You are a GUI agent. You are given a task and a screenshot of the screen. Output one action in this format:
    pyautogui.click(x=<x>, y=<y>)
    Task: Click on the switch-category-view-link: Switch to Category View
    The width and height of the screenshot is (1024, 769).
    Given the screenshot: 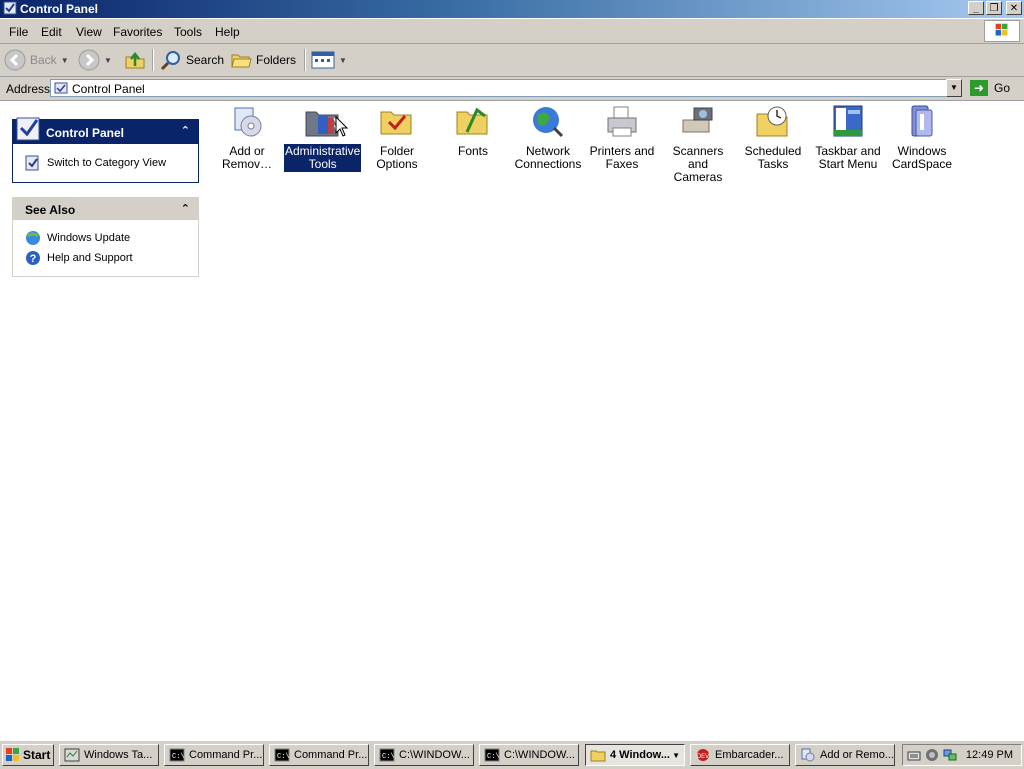 What is the action you would take?
    pyautogui.click(x=95, y=163)
    